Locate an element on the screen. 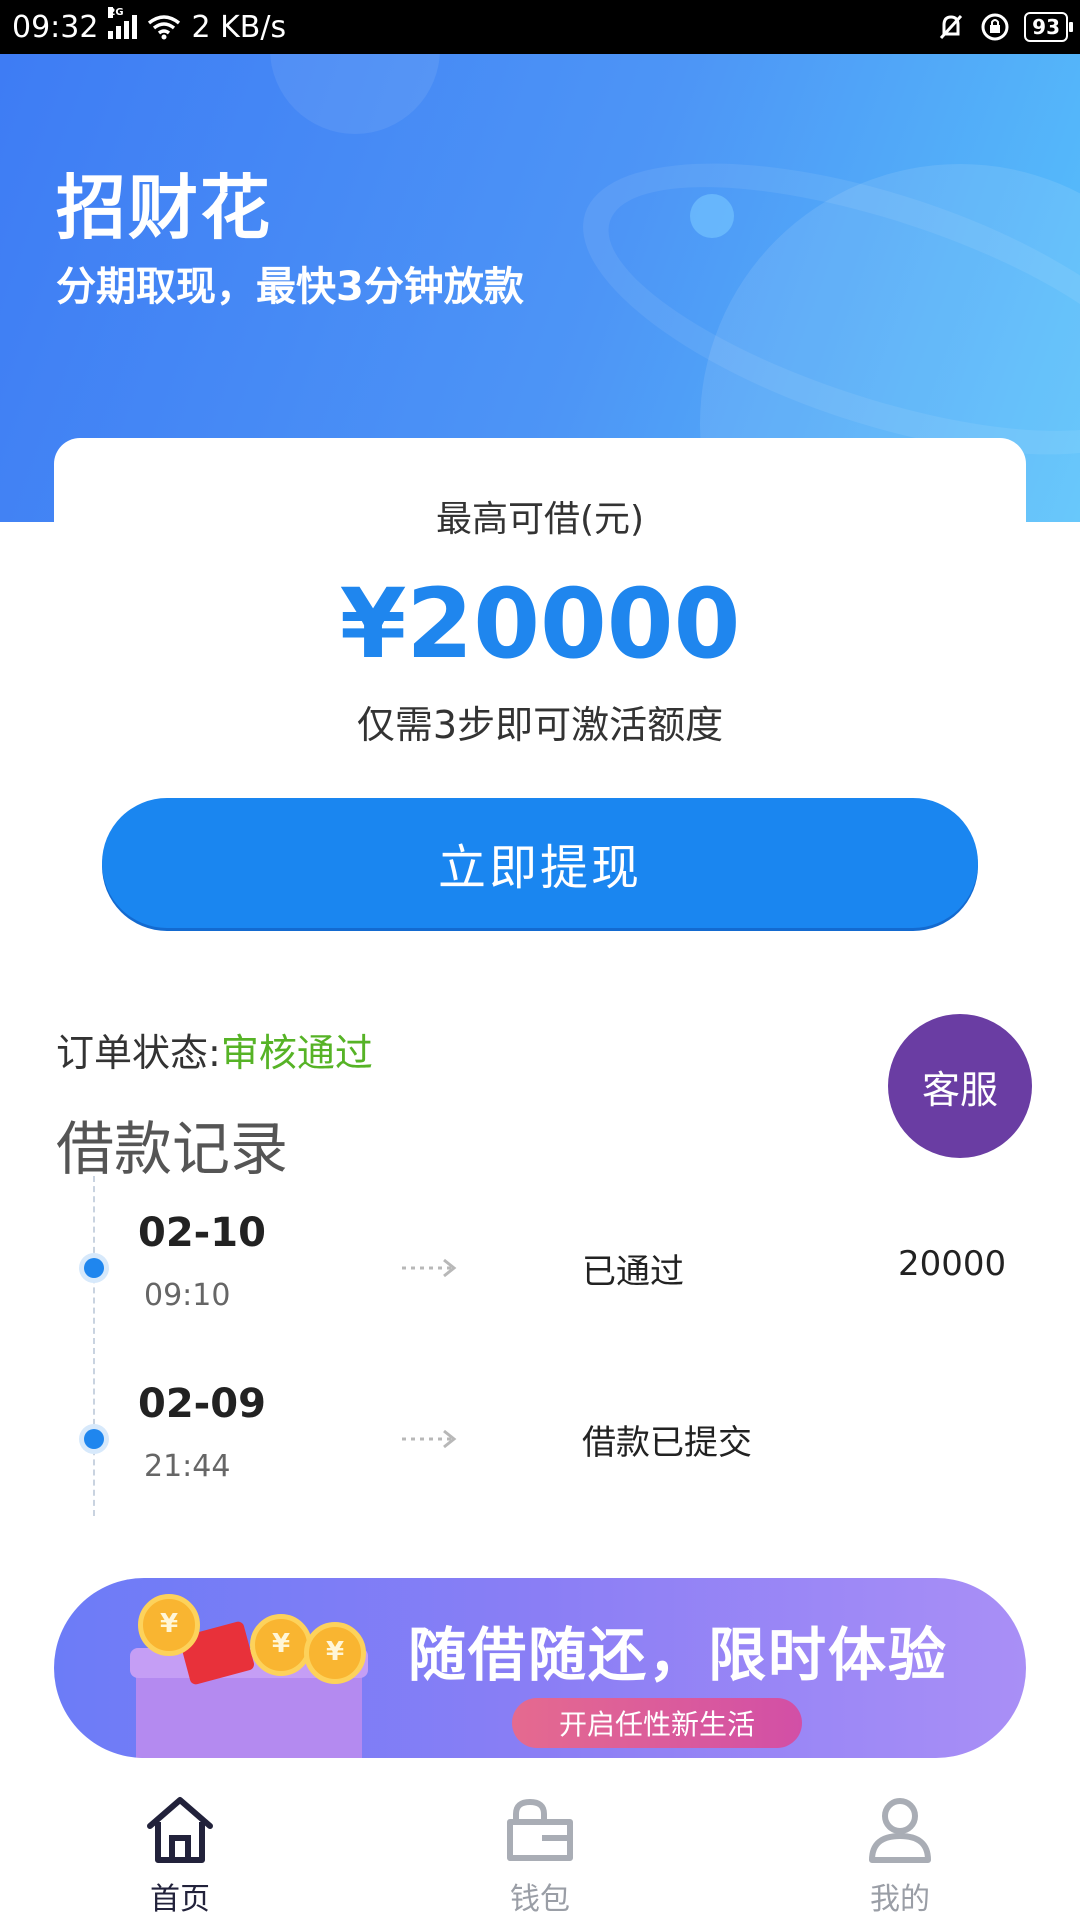  nav-wallet: 钱包 is located at coordinates (540, 1845).